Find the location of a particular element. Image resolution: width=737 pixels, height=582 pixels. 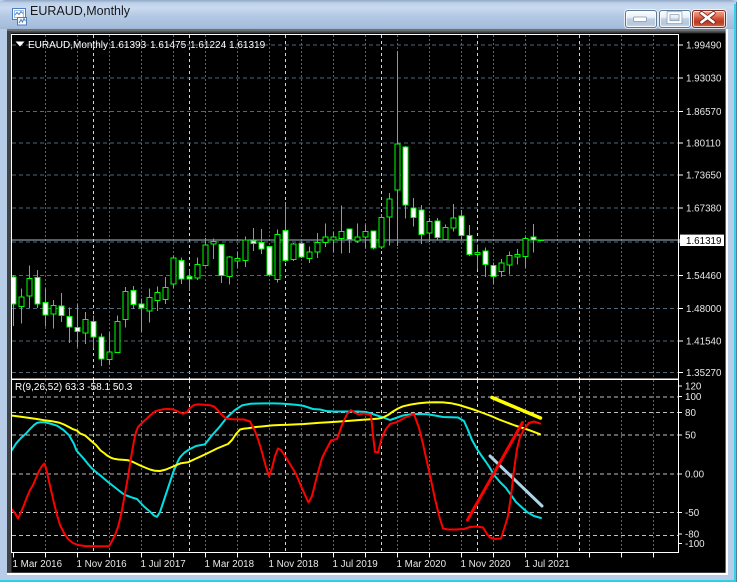

svg-text: 1.54460 is located at coordinates (704, 276).